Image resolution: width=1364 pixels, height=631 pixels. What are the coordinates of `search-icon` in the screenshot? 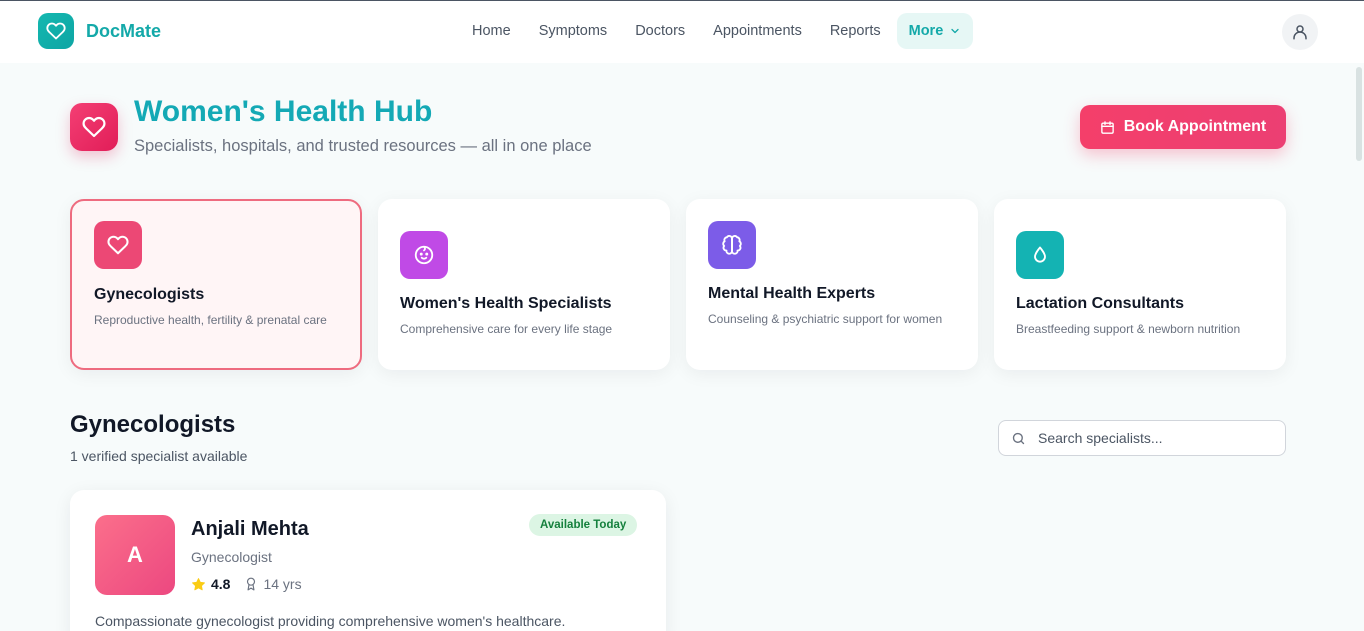 It's located at (1018, 438).